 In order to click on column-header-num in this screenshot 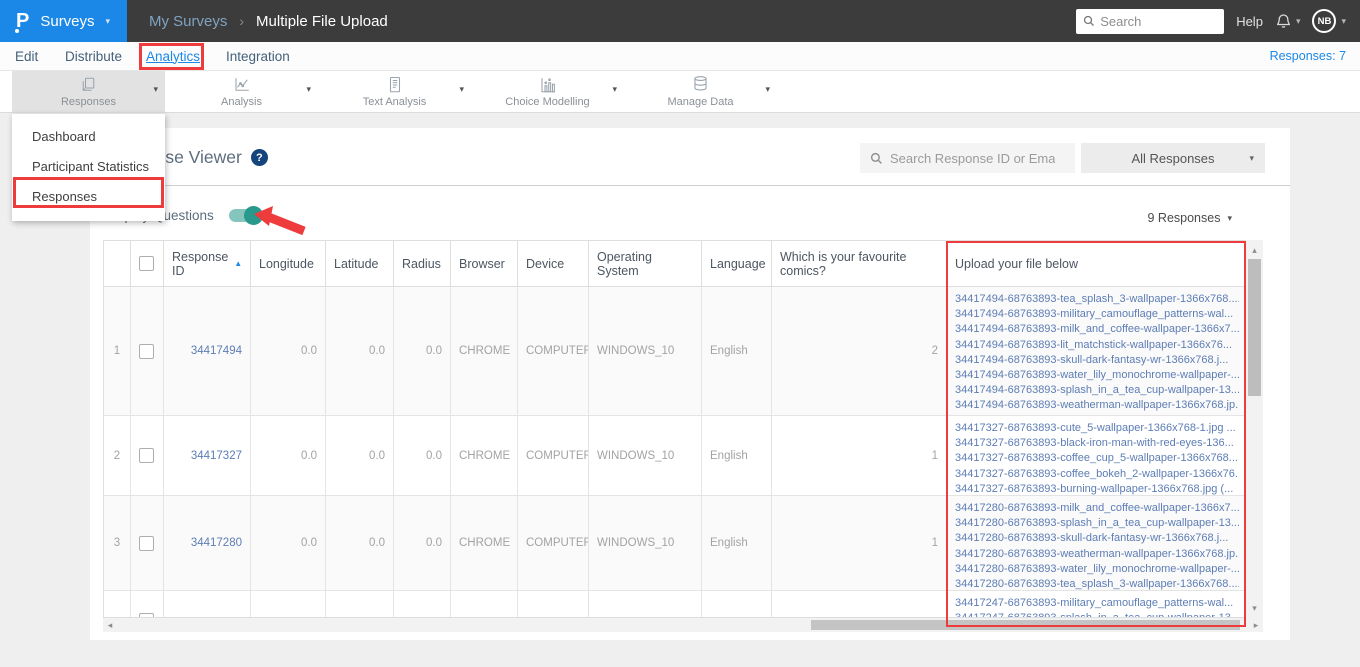, I will do `click(117, 263)`.